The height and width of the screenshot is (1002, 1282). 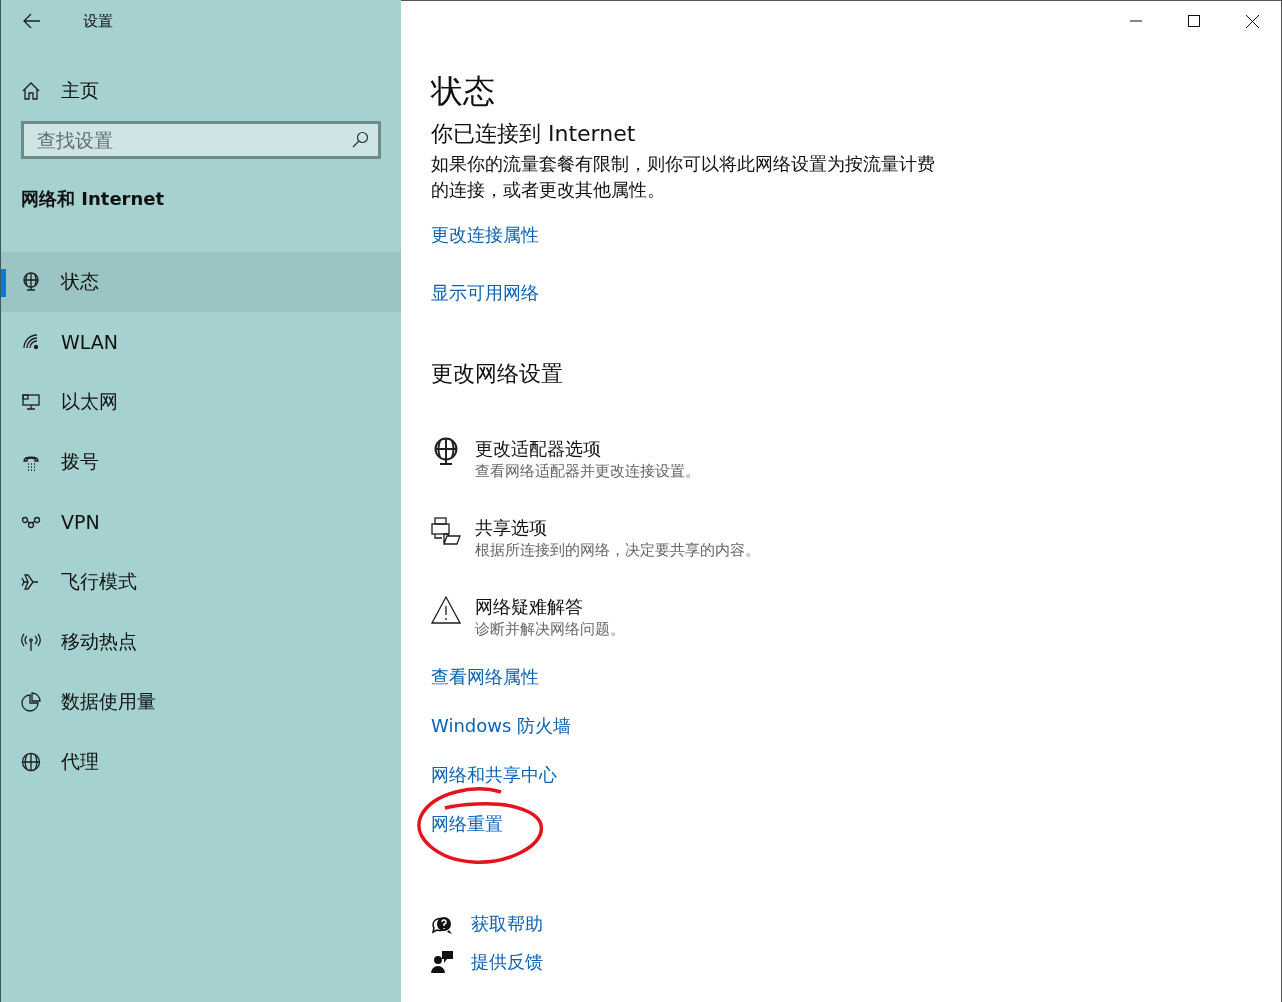 What do you see at coordinates (494, 774) in the screenshot?
I see `settings-link: 网络和共享中心` at bounding box center [494, 774].